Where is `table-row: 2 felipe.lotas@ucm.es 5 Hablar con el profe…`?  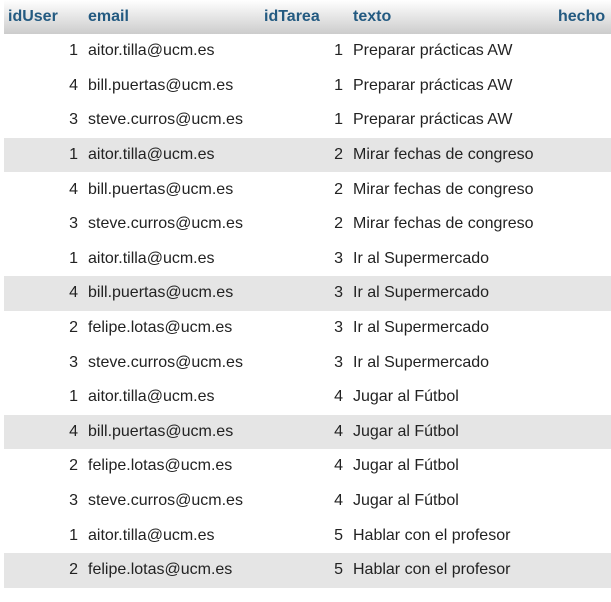
table-row: 2 felipe.lotas@ucm.es 5 Hablar con el profe… is located at coordinates (307, 570).